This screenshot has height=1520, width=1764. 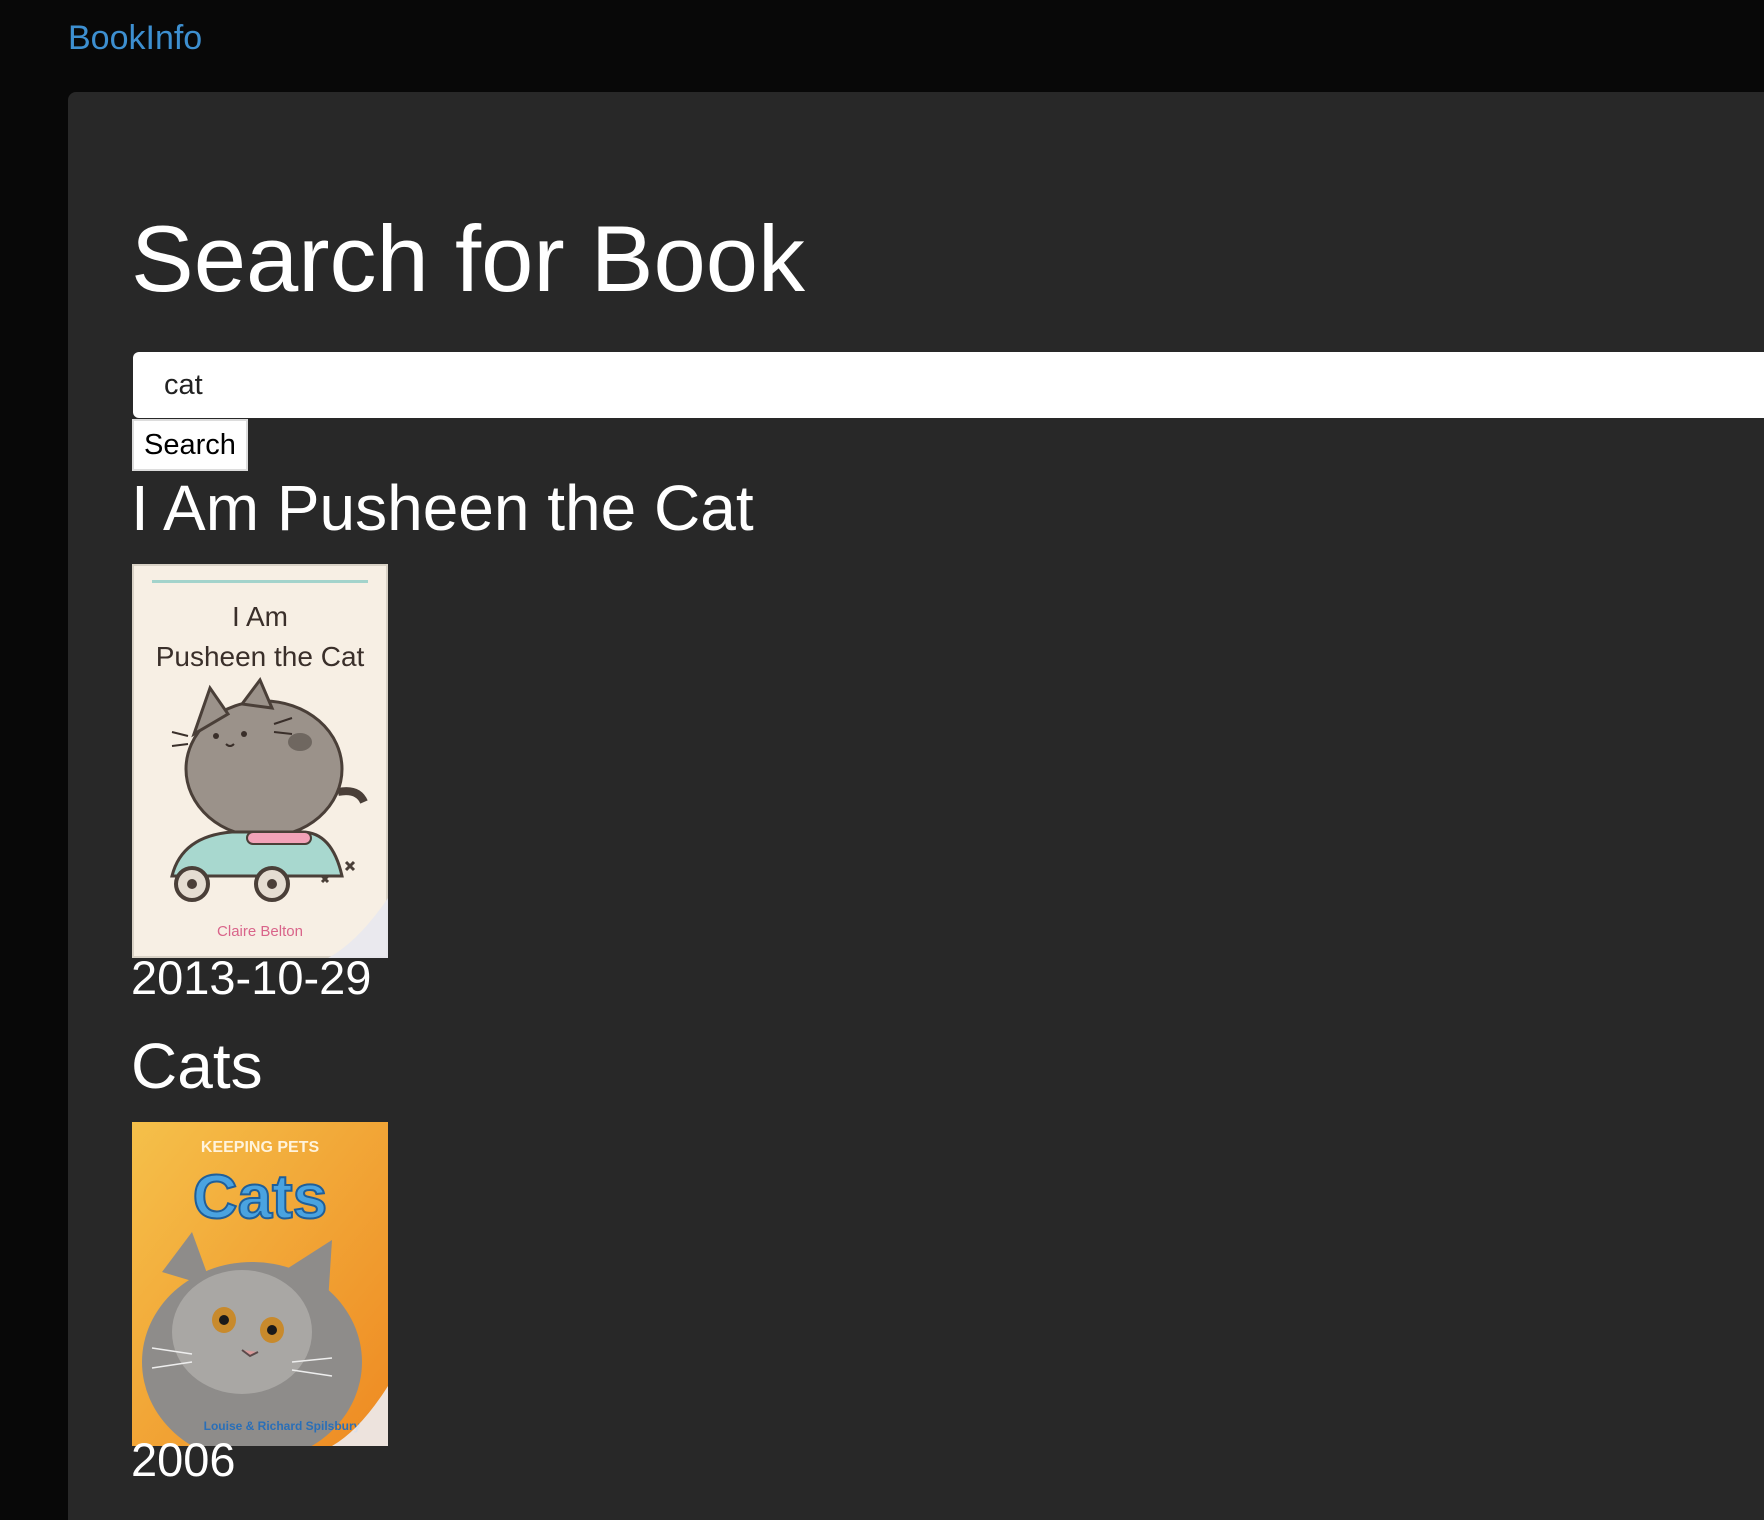 I want to click on pusheen-cover-art: I Am Pusheen the Cat Claire Belton, so click(x=260, y=761).